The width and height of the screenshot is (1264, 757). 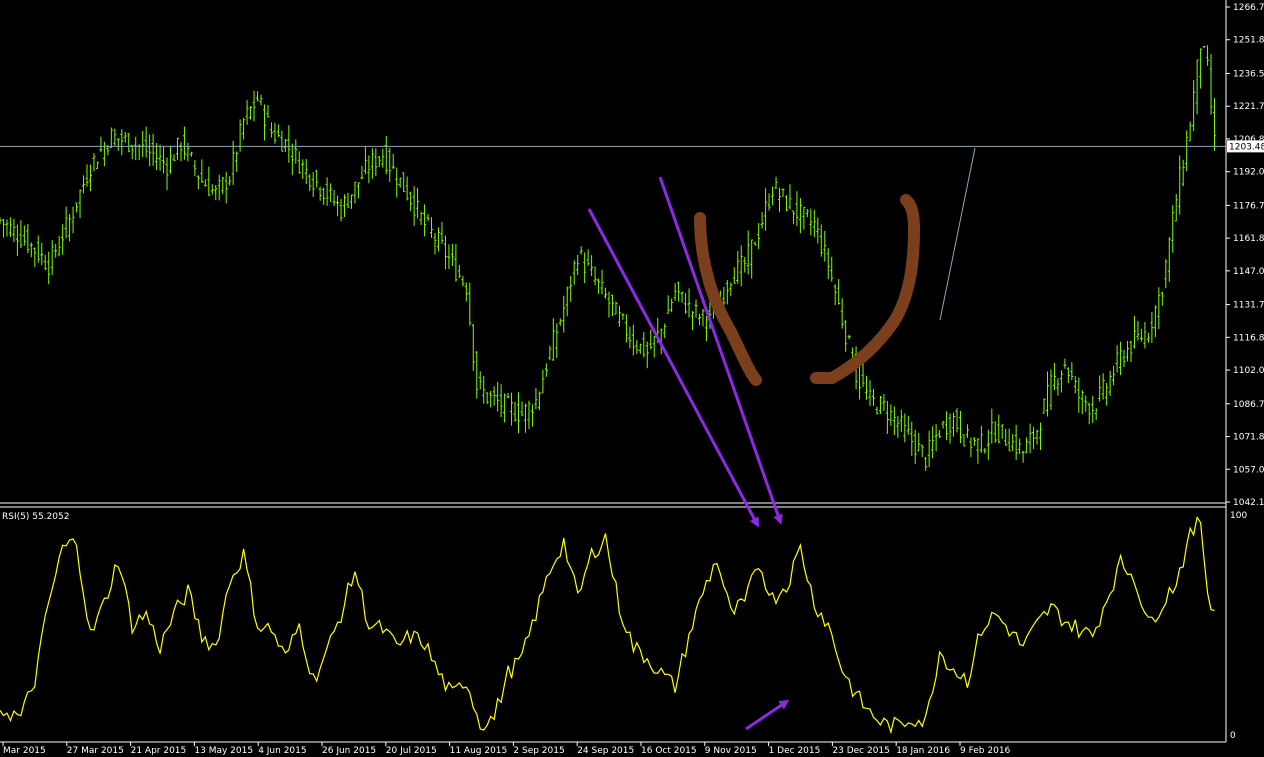 I want to click on price-tick-label: 1131.70, so click(x=1248, y=306).